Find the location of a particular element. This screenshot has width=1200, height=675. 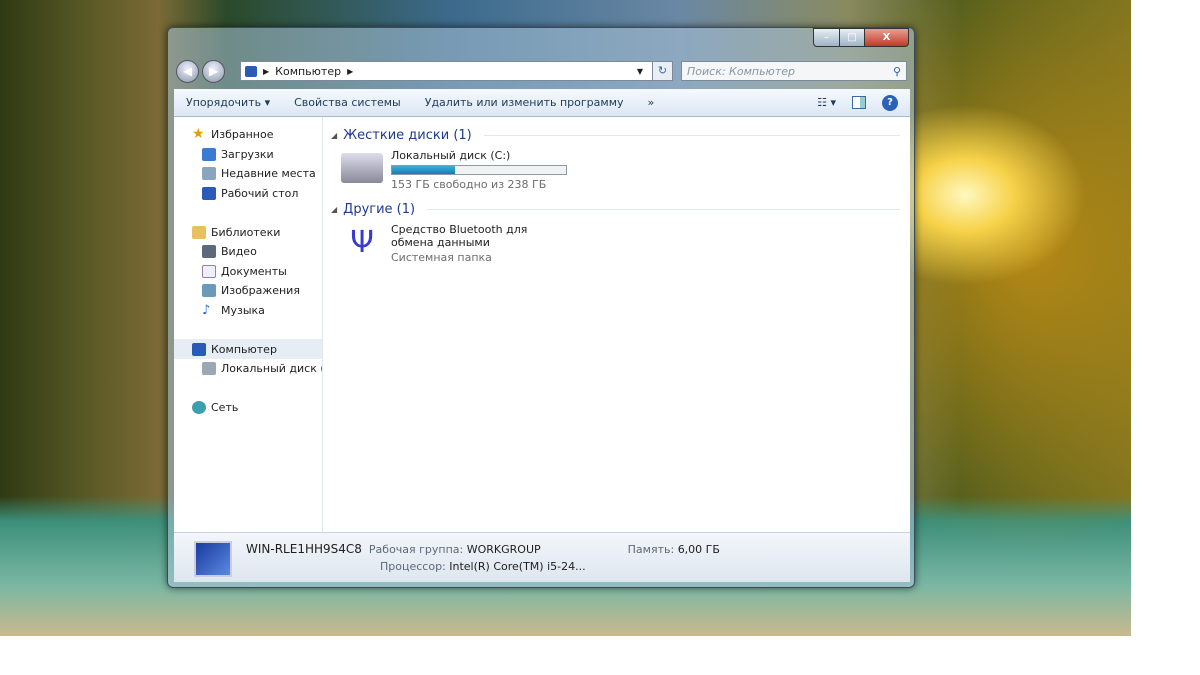

sidebar-item-computer: Компьютер is located at coordinates (248, 349).